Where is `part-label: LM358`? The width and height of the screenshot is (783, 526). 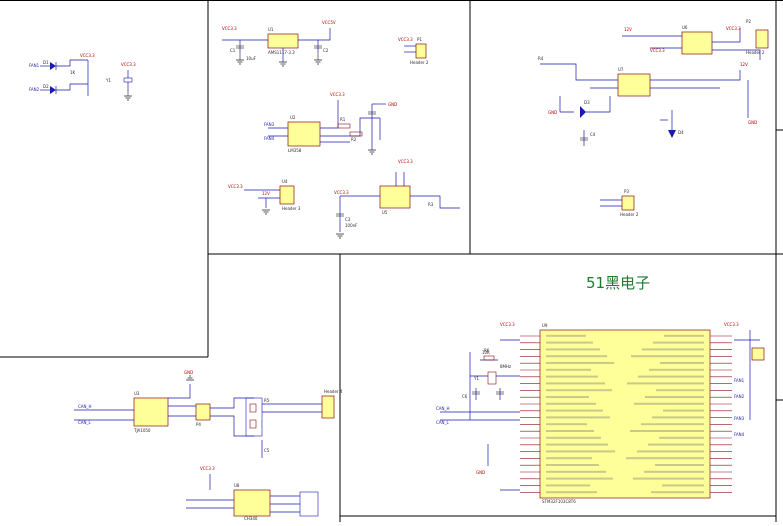
part-label: LM358 is located at coordinates (295, 150).